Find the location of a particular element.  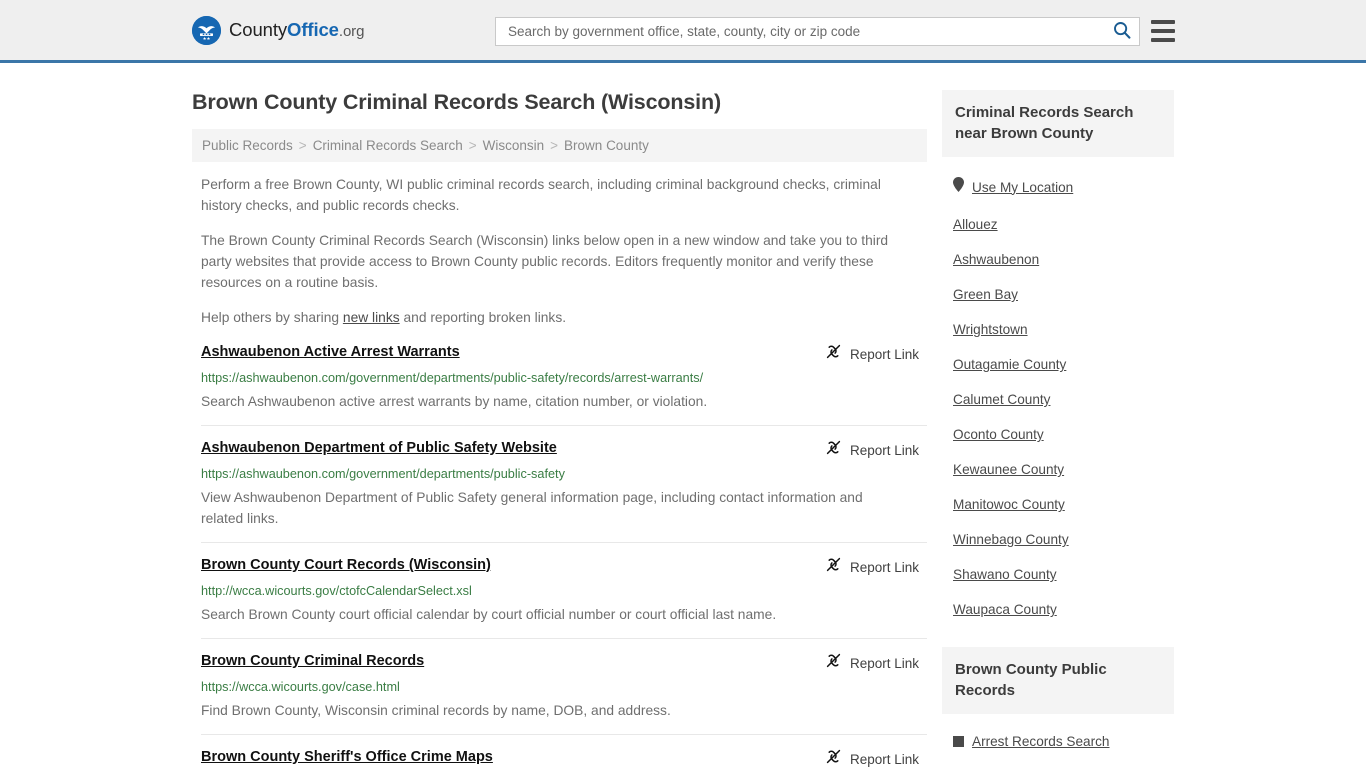

sidebar-link-label: Wrightstown is located at coordinates (990, 329).